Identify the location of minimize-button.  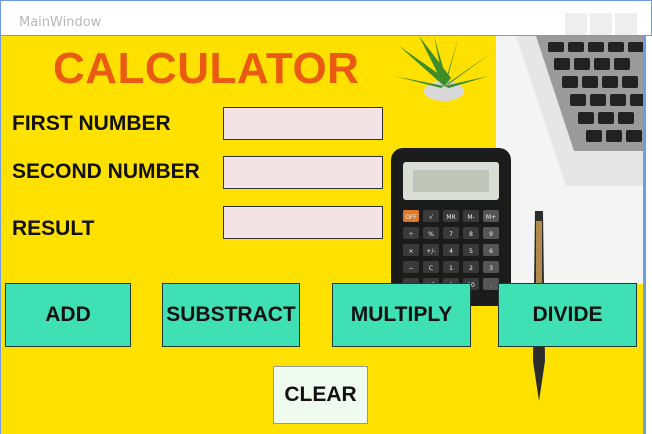
(576, 24).